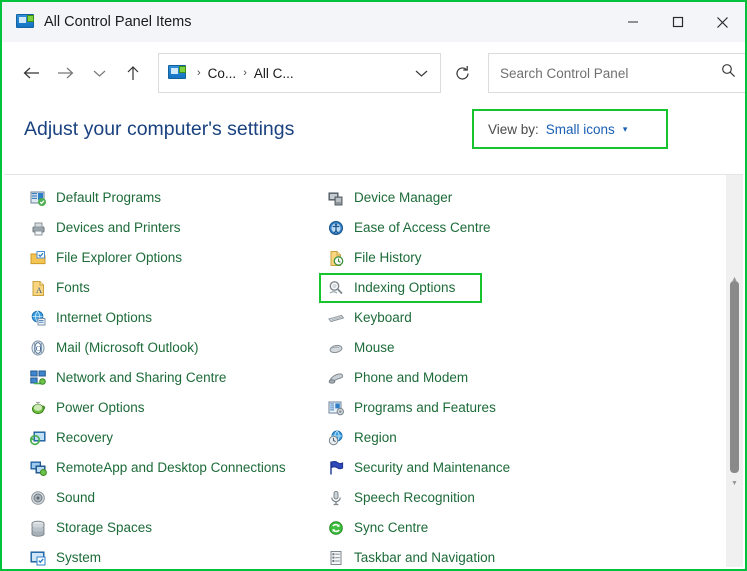  Describe the element at coordinates (722, 22) in the screenshot. I see `close-button` at that location.